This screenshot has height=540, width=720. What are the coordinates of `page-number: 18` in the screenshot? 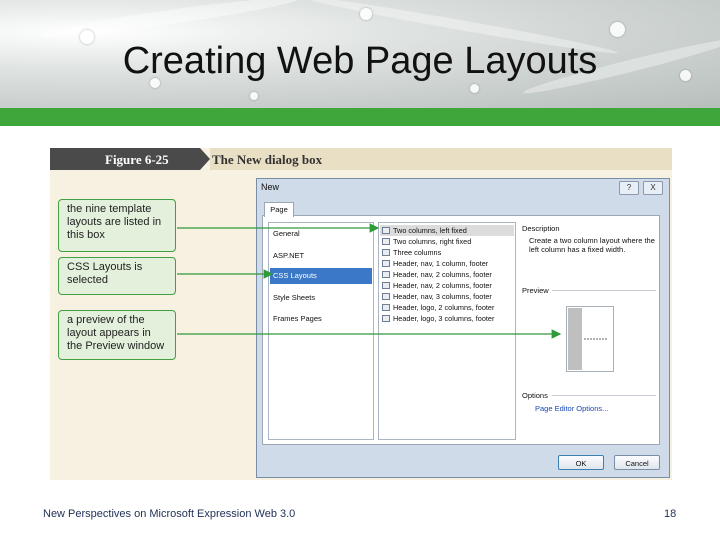 It's located at (670, 514).